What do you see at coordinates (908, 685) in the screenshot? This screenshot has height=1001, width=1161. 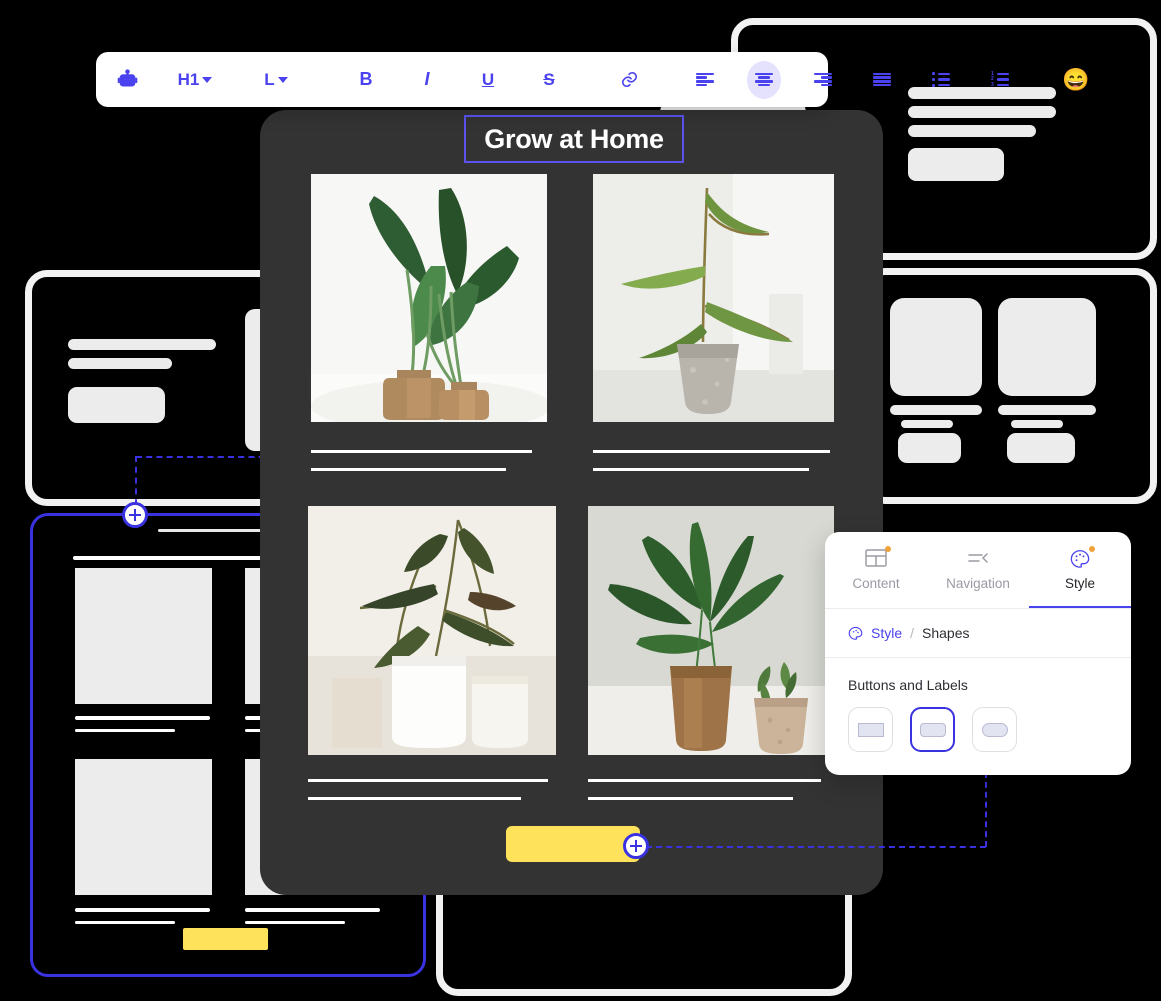 I see `section-title: Buttons and Labels` at bounding box center [908, 685].